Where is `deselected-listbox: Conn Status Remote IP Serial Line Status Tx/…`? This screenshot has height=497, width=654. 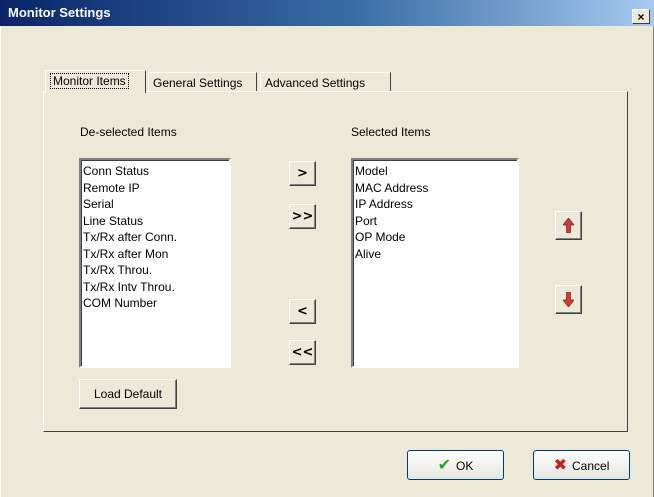
deselected-listbox: Conn Status Remote IP Serial Line Status Tx/… is located at coordinates (155, 263).